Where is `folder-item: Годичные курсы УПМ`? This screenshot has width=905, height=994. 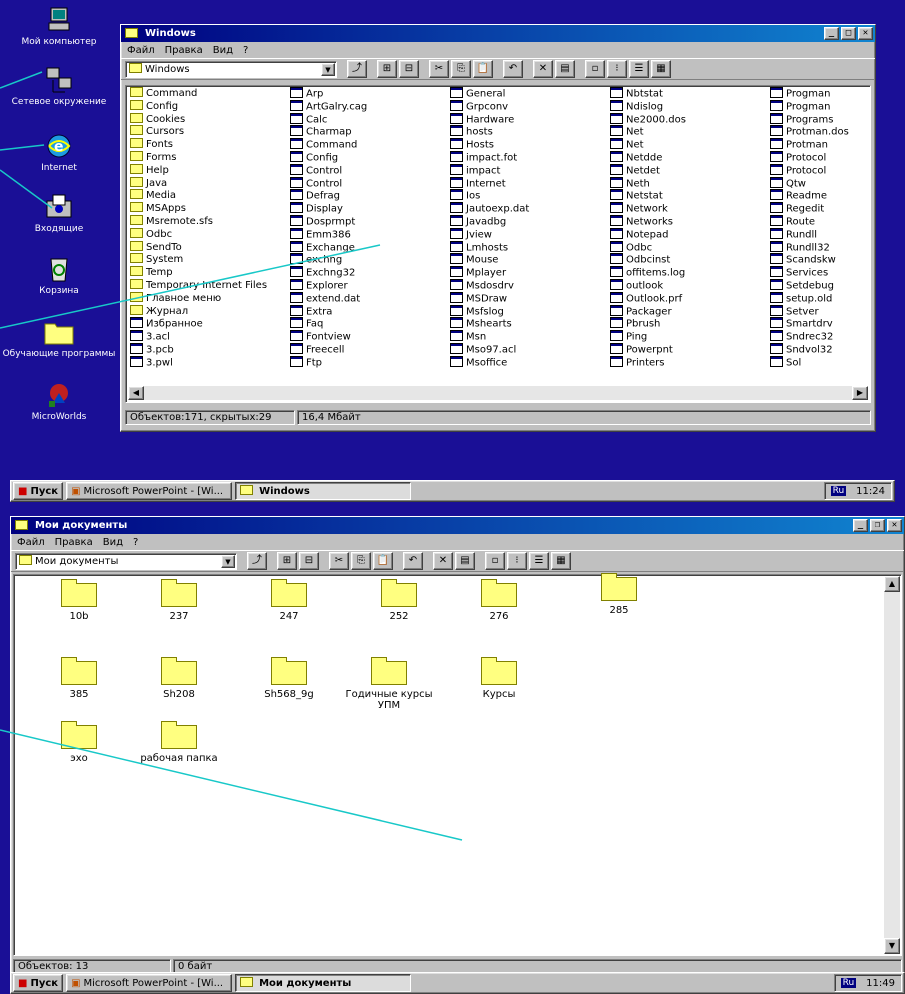
folder-item: Годичные курсы УПМ is located at coordinates (389, 684).